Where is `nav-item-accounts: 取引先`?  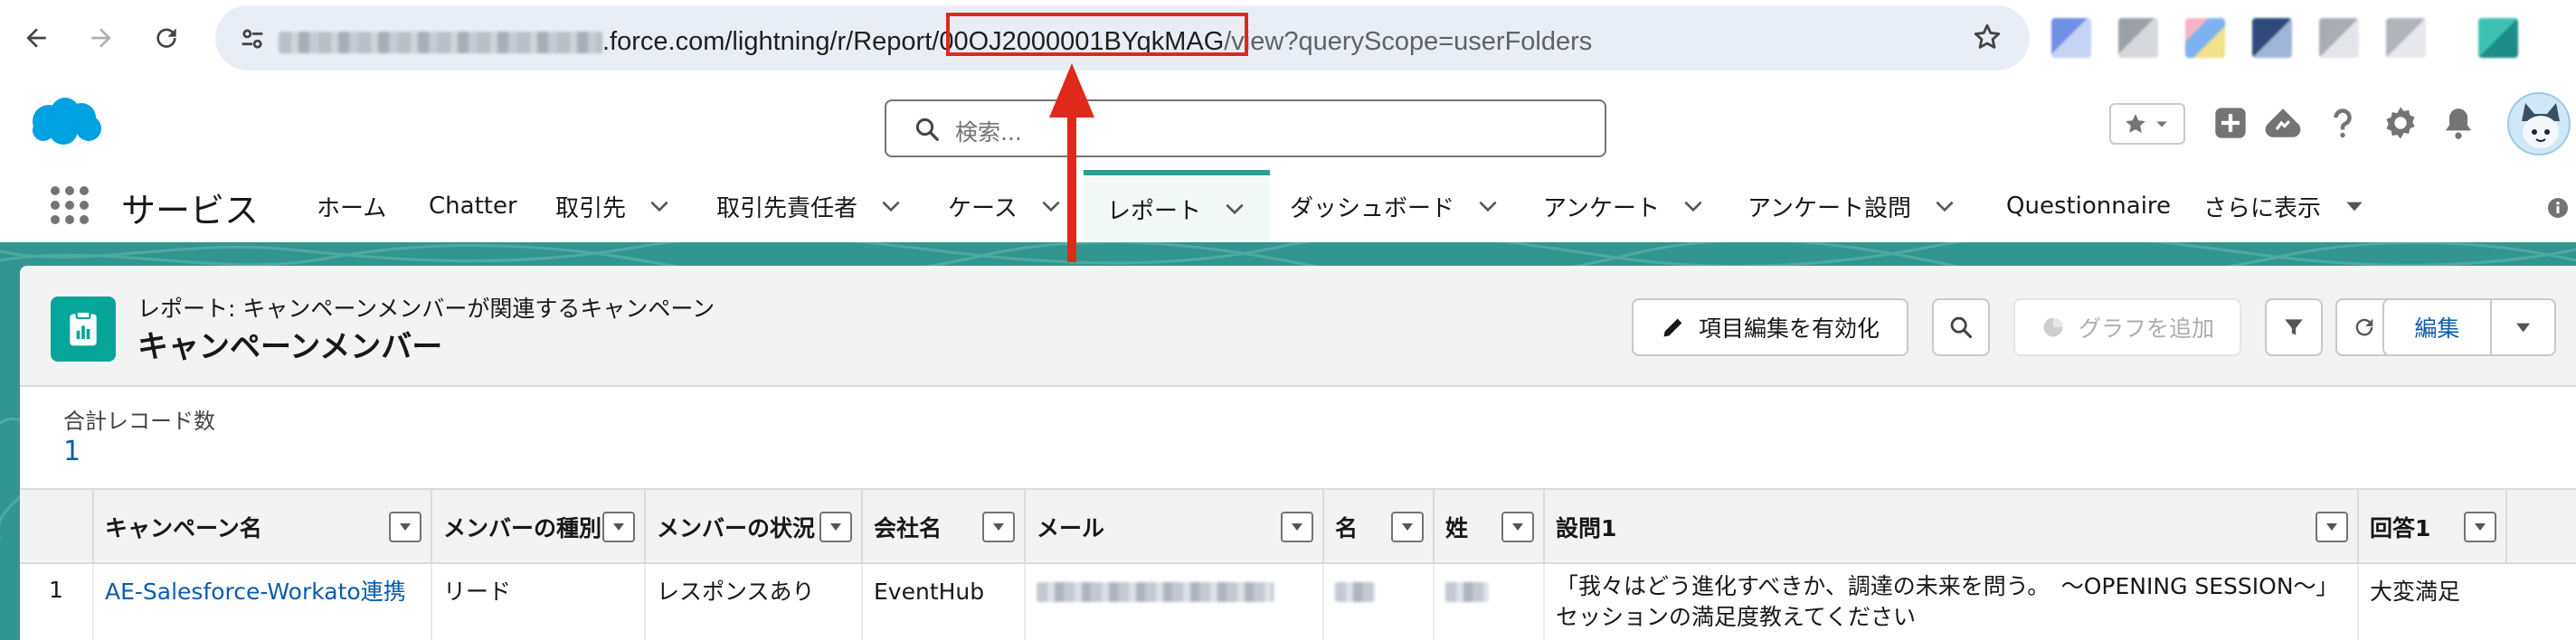
nav-item-accounts: 取引先 is located at coordinates (613, 206).